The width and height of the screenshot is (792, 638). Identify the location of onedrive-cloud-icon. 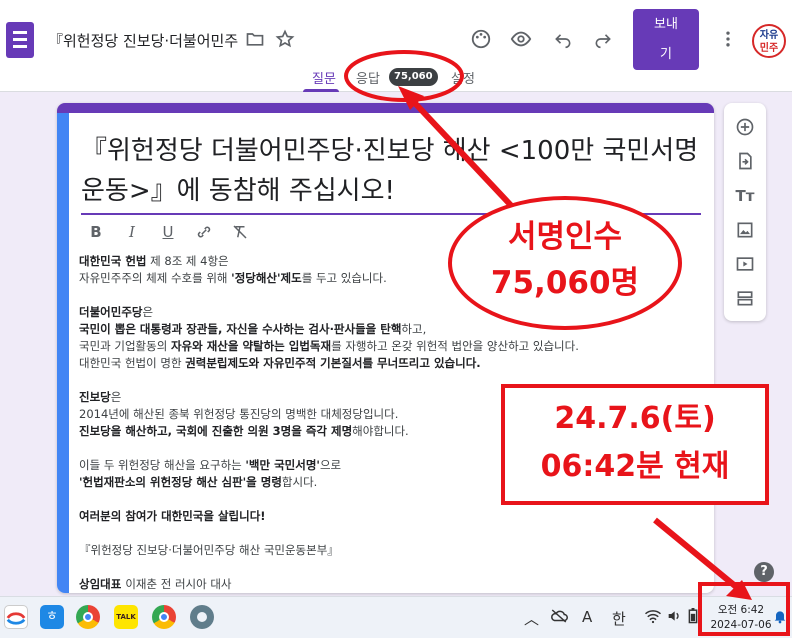
(559, 618).